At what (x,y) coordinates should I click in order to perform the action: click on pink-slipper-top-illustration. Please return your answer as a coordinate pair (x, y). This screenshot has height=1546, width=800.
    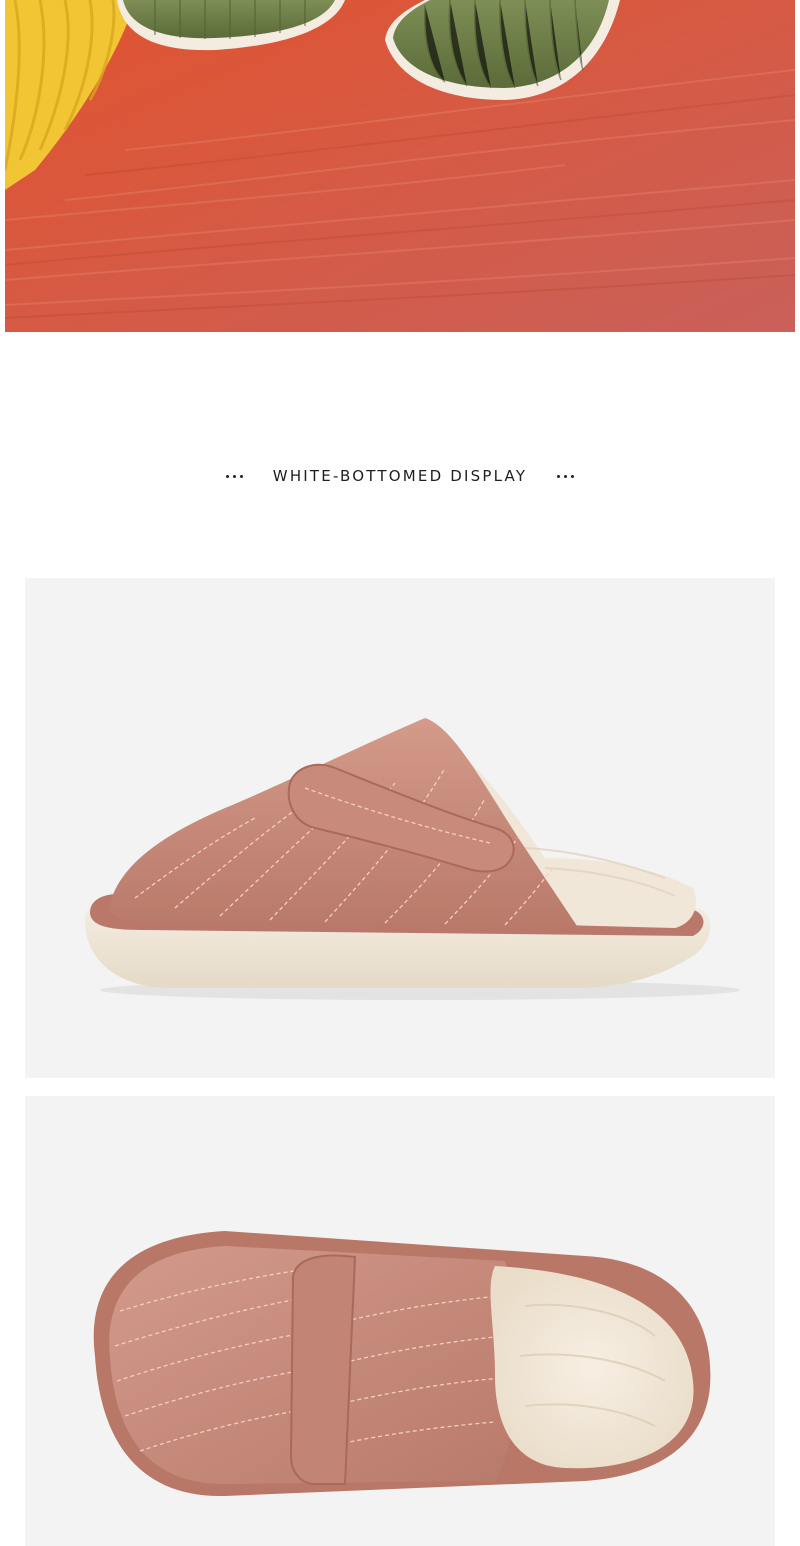
    Looking at the image, I should click on (402, 1364).